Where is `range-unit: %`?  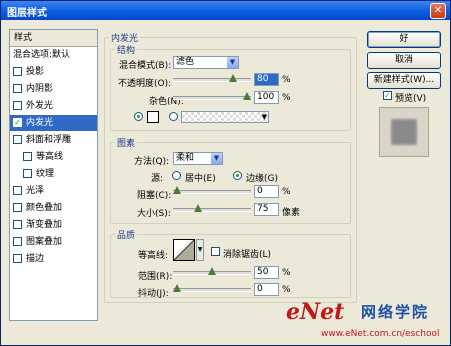
range-unit: % is located at coordinates (286, 273).